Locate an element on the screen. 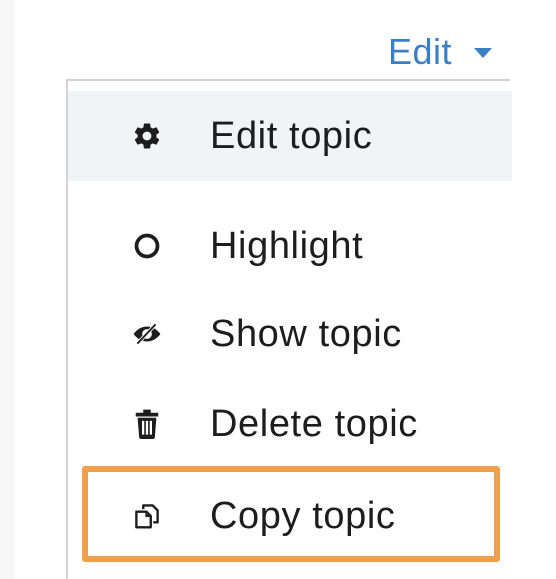 This screenshot has height=579, width=556. menu-item-edit-topic: Edit topic is located at coordinates (290, 136).